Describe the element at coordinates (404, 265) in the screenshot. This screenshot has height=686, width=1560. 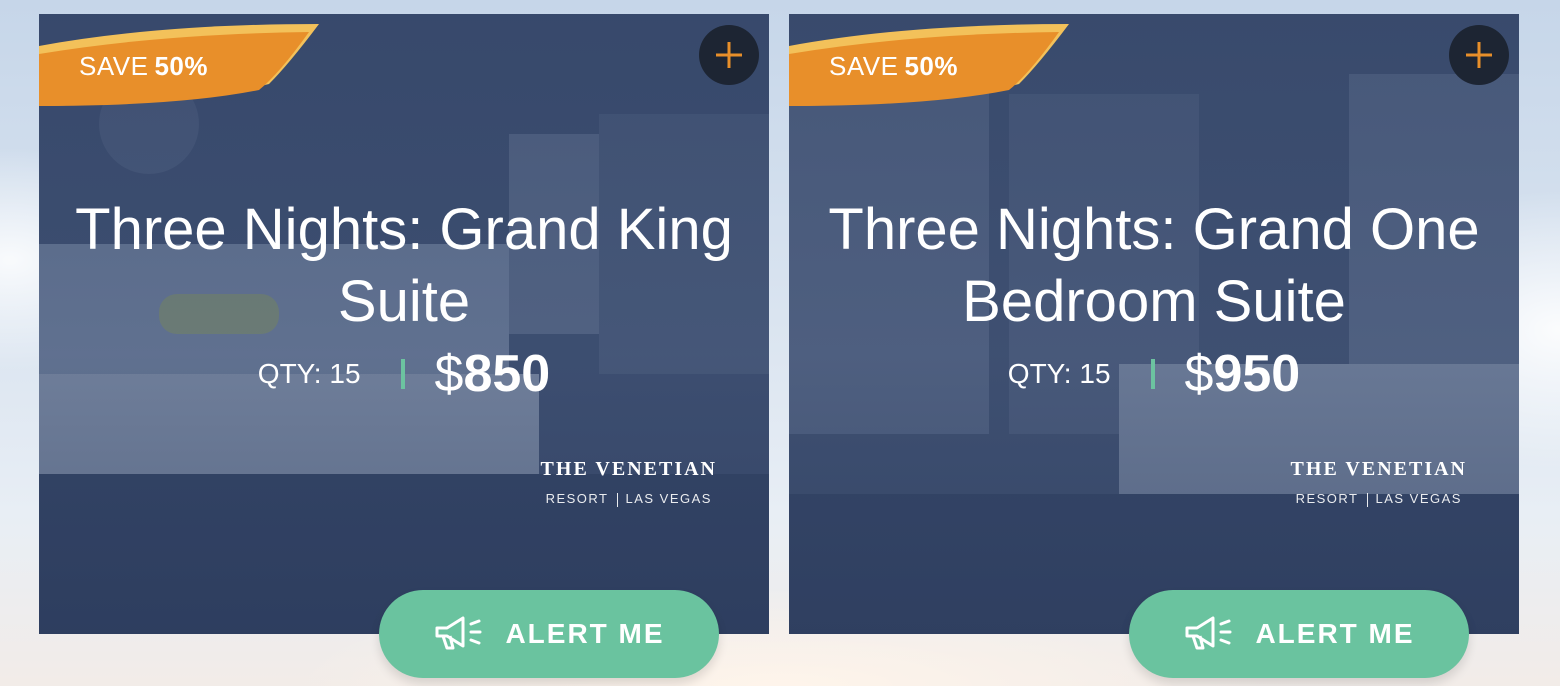
I see `card-title: Three Nights: Grand King Suite` at that location.